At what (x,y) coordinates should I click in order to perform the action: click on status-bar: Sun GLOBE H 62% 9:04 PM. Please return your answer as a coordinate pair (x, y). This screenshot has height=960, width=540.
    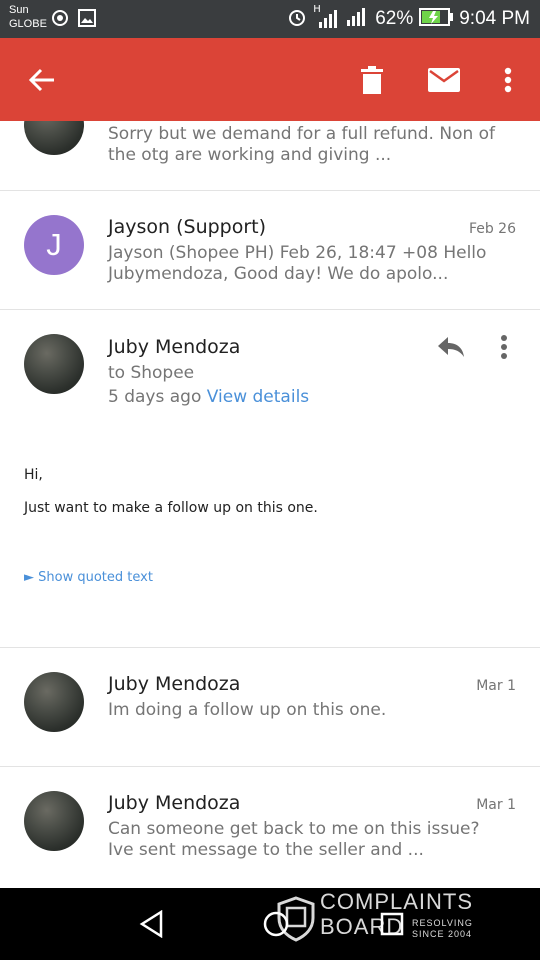
    Looking at the image, I should click on (270, 19).